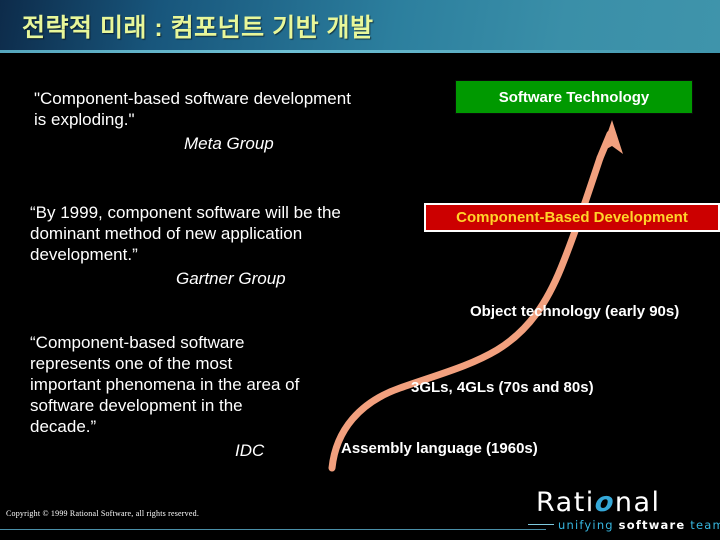 The height and width of the screenshot is (540, 720). I want to click on rational-tagline: unifying software teams, so click(639, 525).